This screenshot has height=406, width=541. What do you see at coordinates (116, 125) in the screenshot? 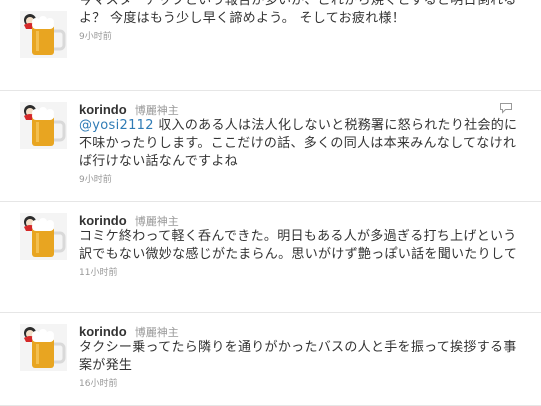
I see `mention-link: @yosi2112` at bounding box center [116, 125].